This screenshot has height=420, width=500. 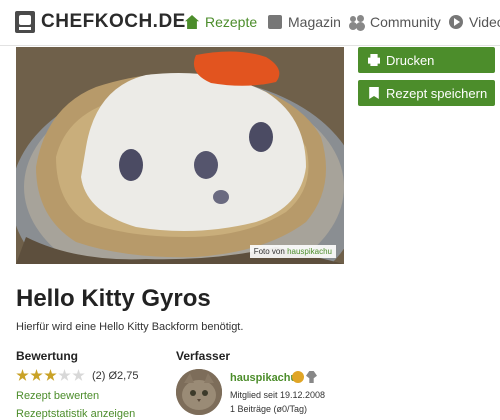 I want to click on nav-video: Video, so click(x=474, y=22).